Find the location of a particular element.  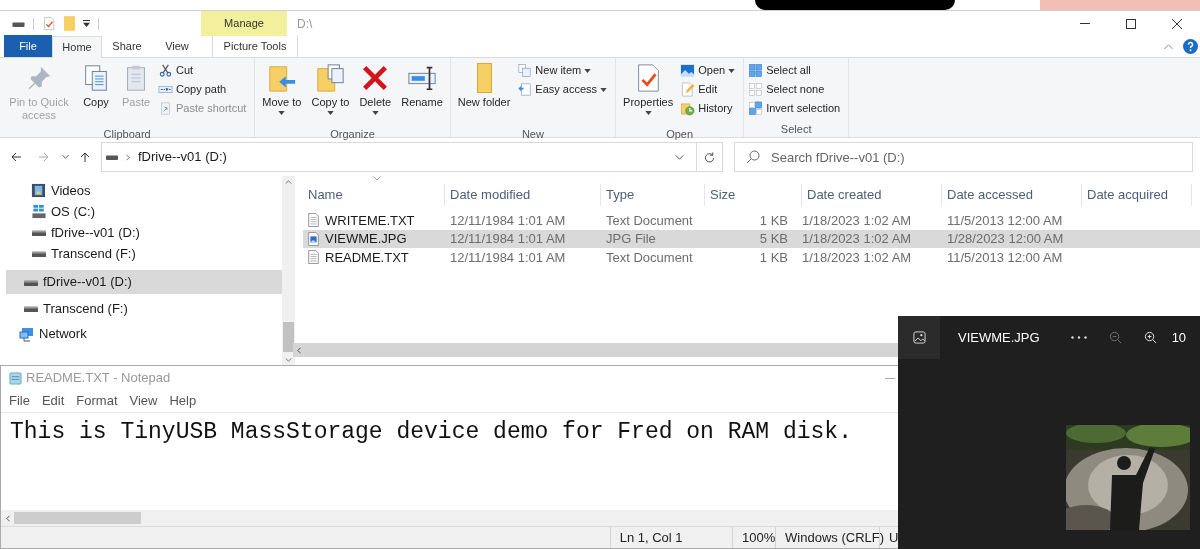

table-cell-text: 11/5/2013 12:00 AM is located at coordinates (1005, 257).